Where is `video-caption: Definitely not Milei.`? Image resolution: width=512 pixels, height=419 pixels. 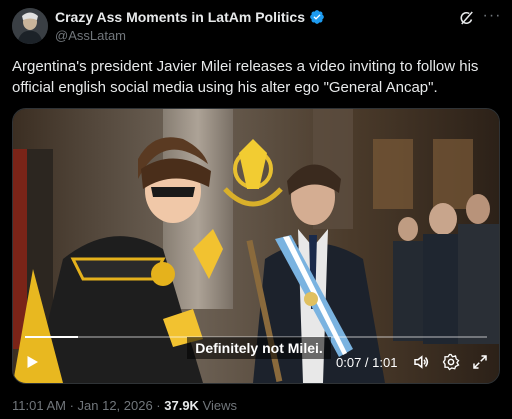
video-caption: Definitely not Milei. is located at coordinates (259, 348).